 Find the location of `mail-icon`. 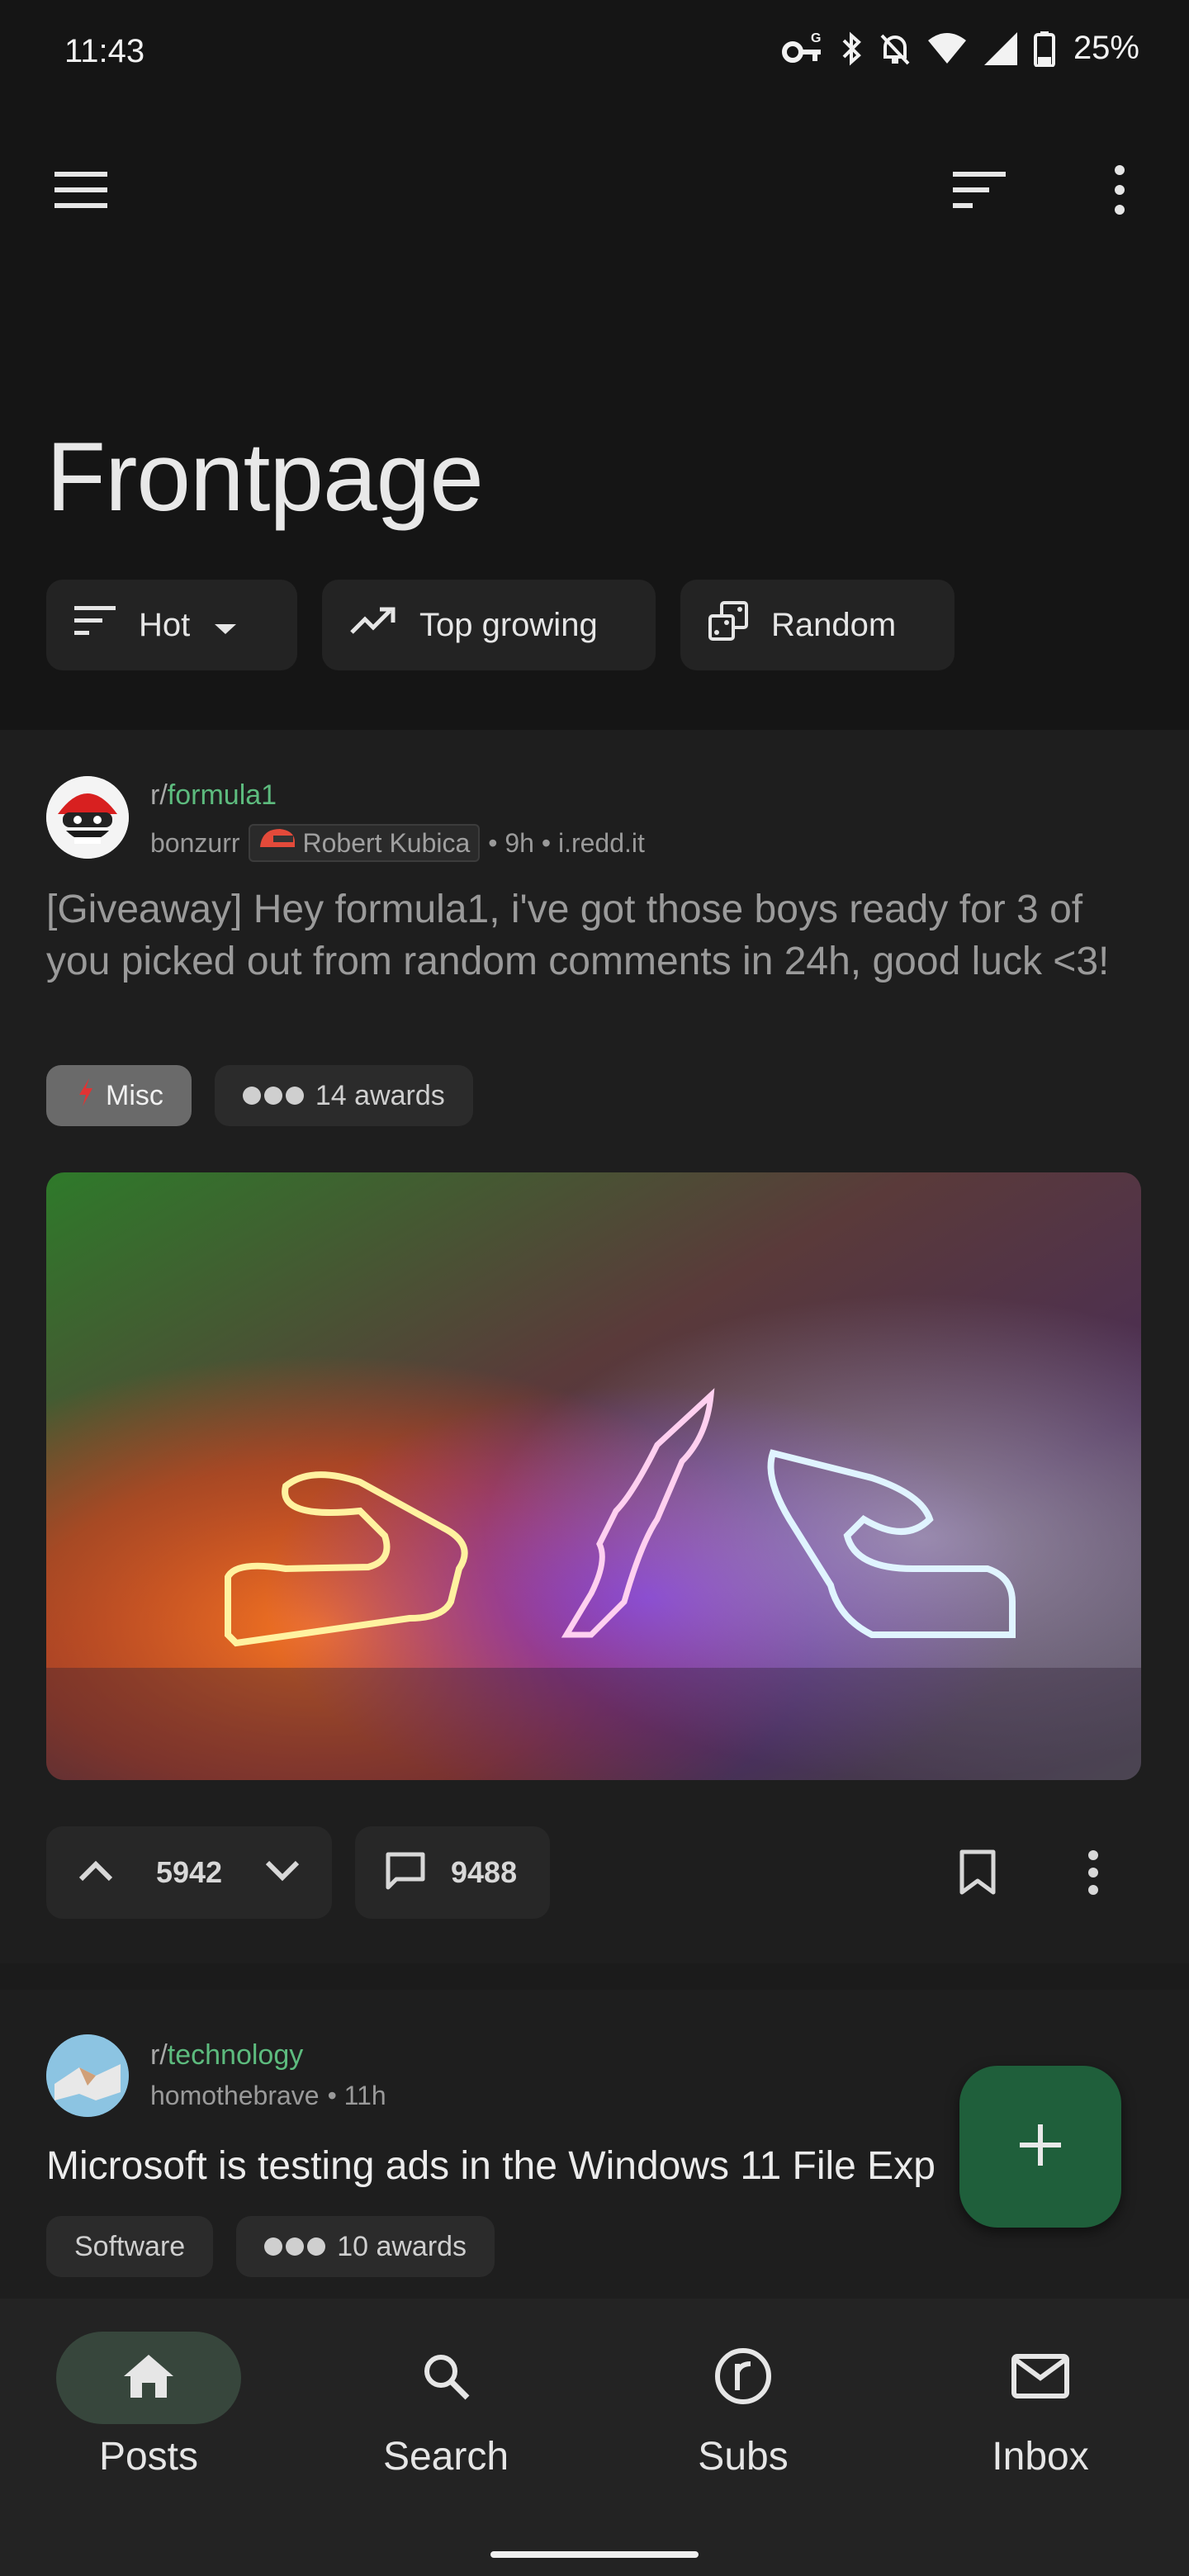

mail-icon is located at coordinates (1040, 2378).